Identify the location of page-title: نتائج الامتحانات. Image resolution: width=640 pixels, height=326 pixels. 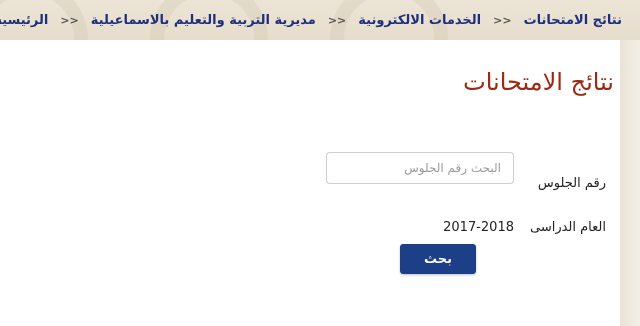
(538, 82).